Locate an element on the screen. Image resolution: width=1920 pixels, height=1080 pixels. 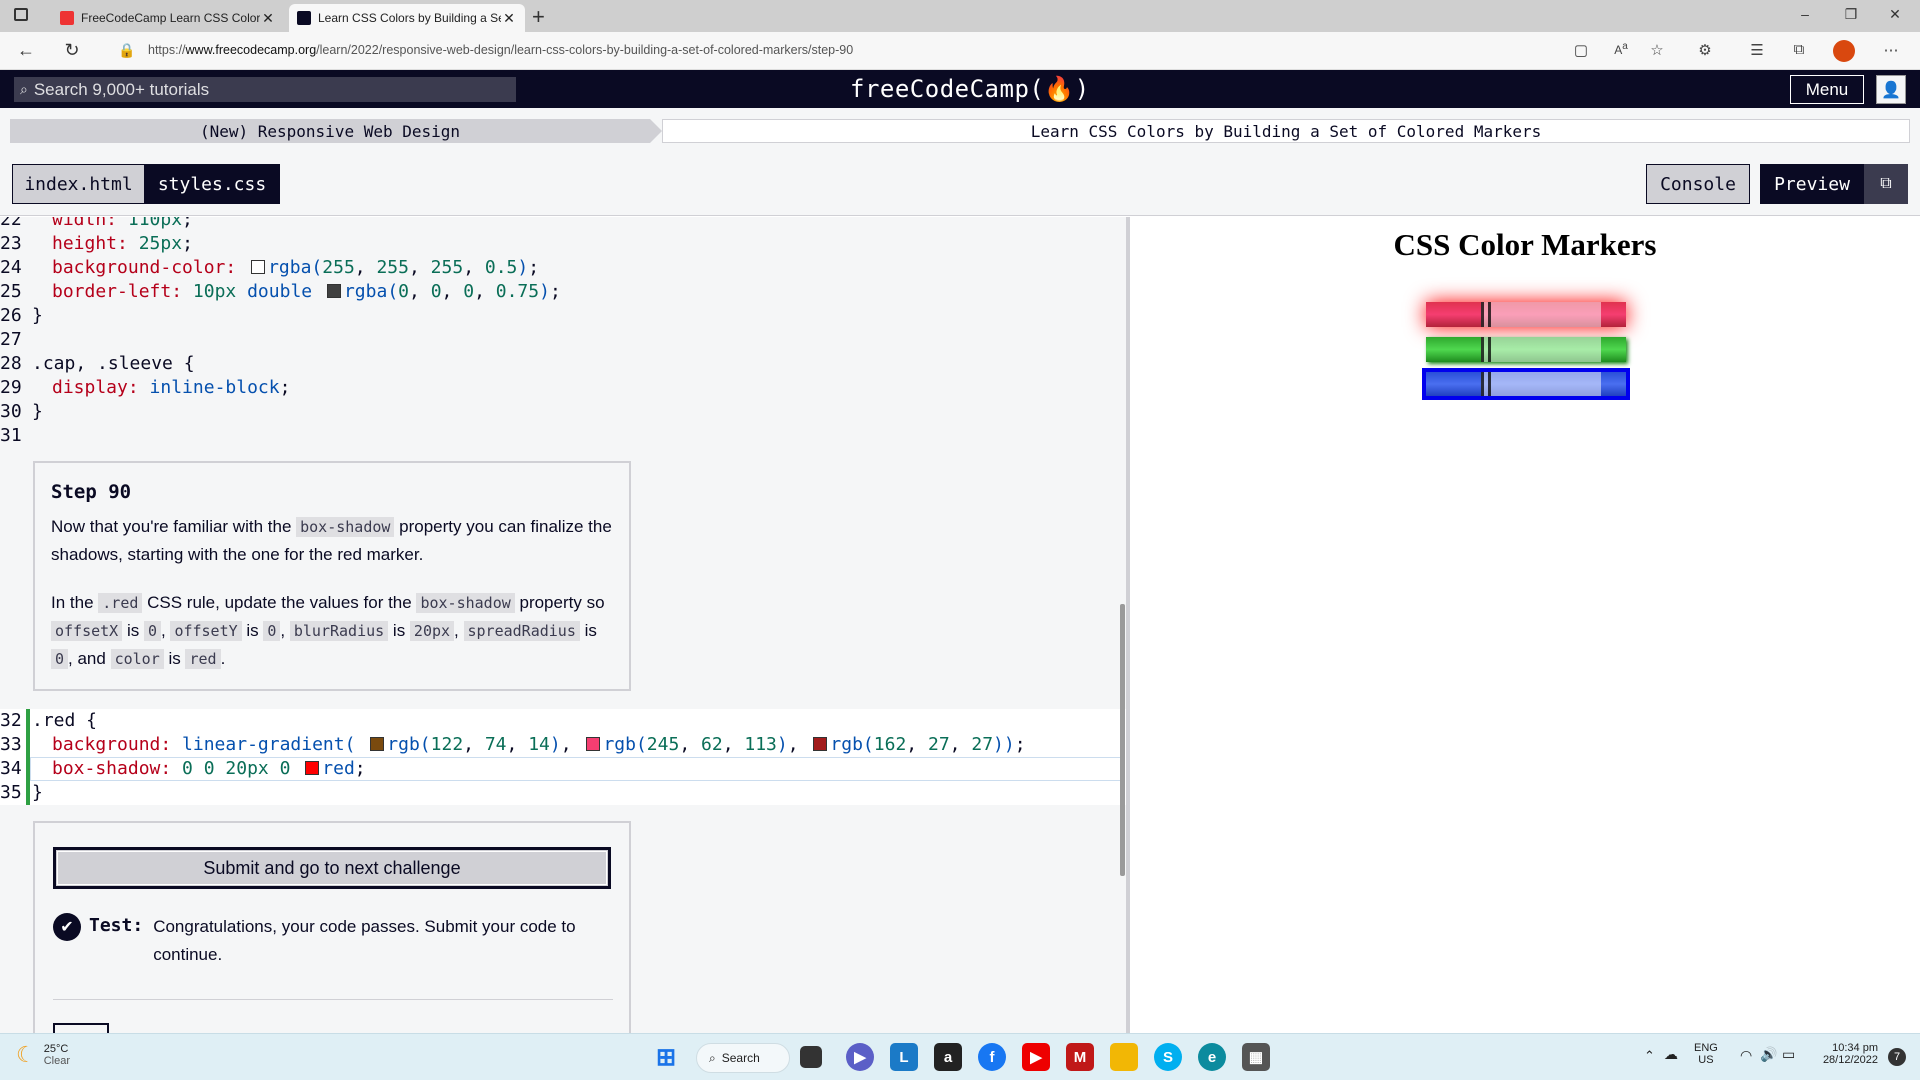
code-line: 23 height: 25px; is located at coordinates (96, 244).